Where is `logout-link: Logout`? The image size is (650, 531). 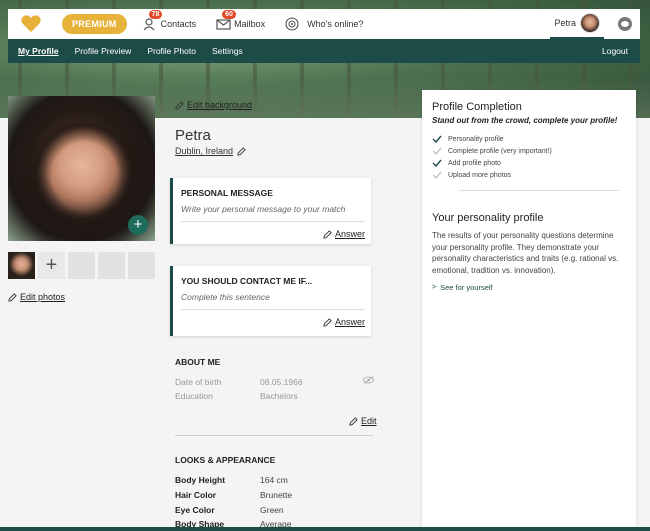 logout-link: Logout is located at coordinates (615, 51).